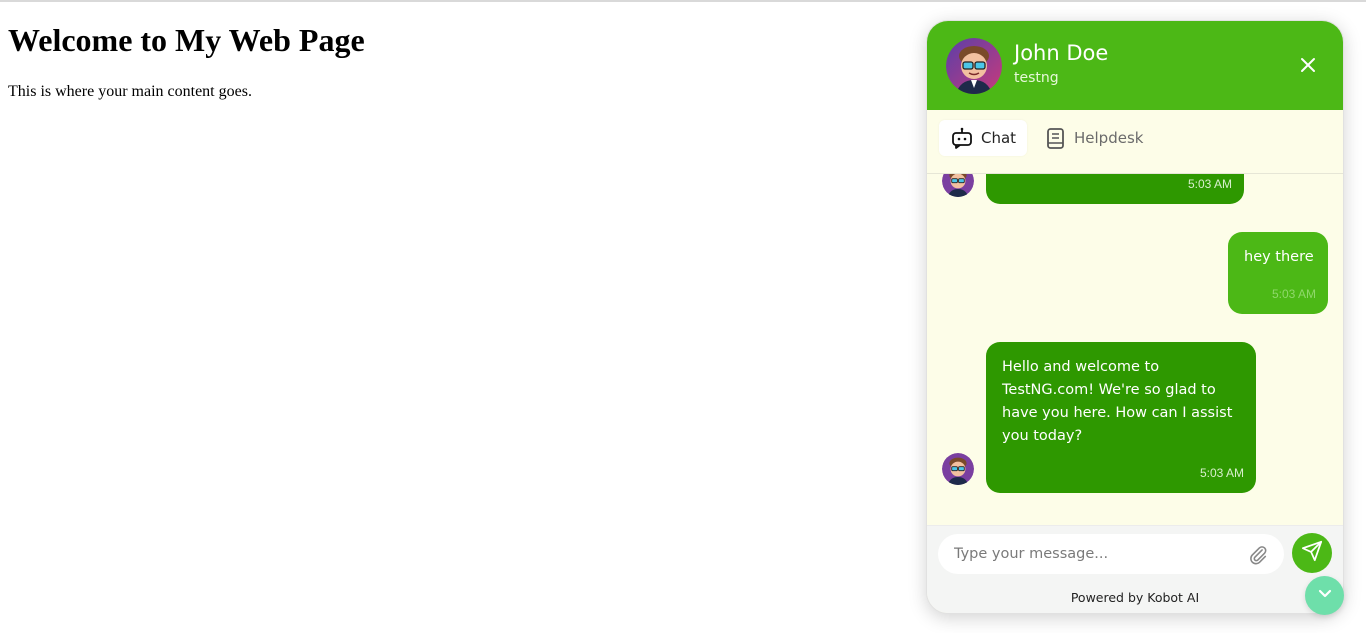  I want to click on message-bubble-user: hey there 5:03 AM, so click(1278, 273).